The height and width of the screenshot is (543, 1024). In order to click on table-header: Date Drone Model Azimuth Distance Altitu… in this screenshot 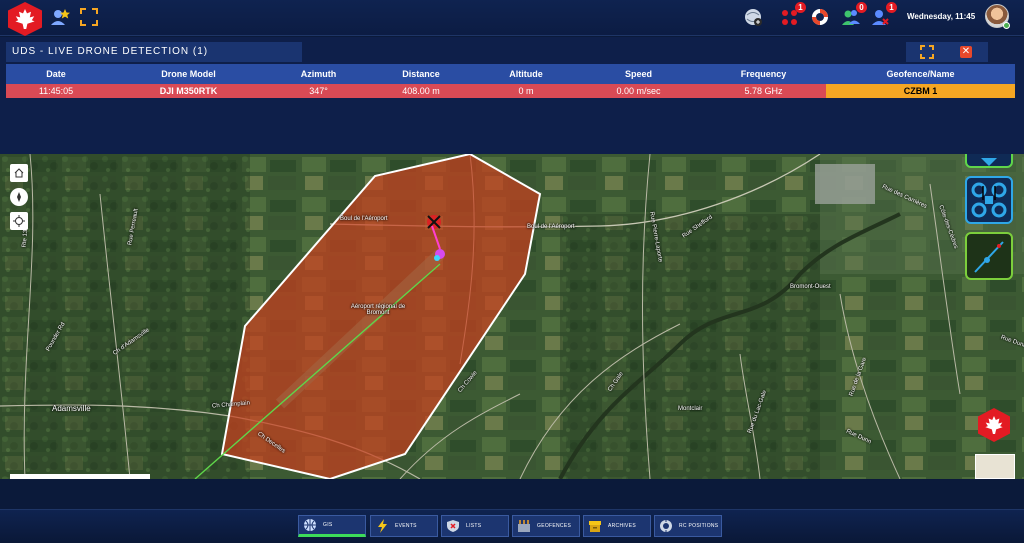, I will do `click(510, 74)`.